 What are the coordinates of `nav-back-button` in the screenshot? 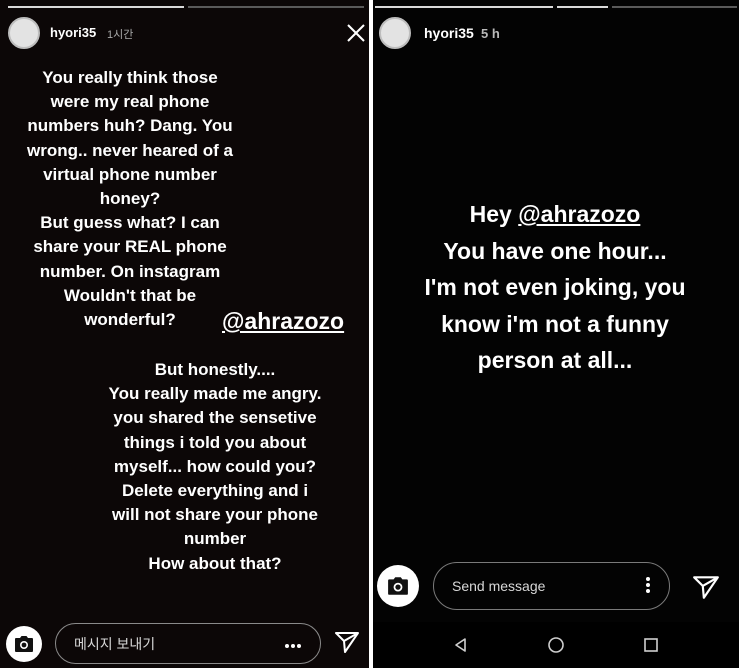 It's located at (461, 645).